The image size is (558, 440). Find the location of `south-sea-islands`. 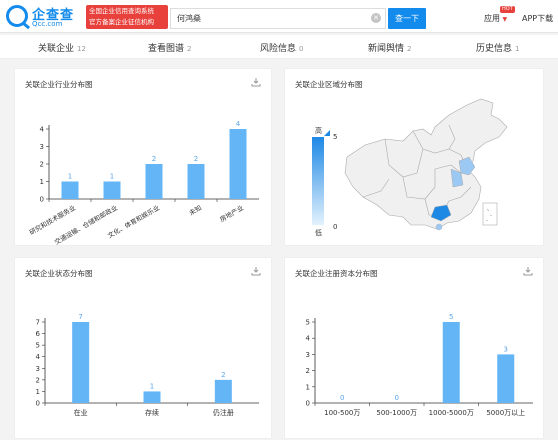

south-sea-islands is located at coordinates (489, 215).